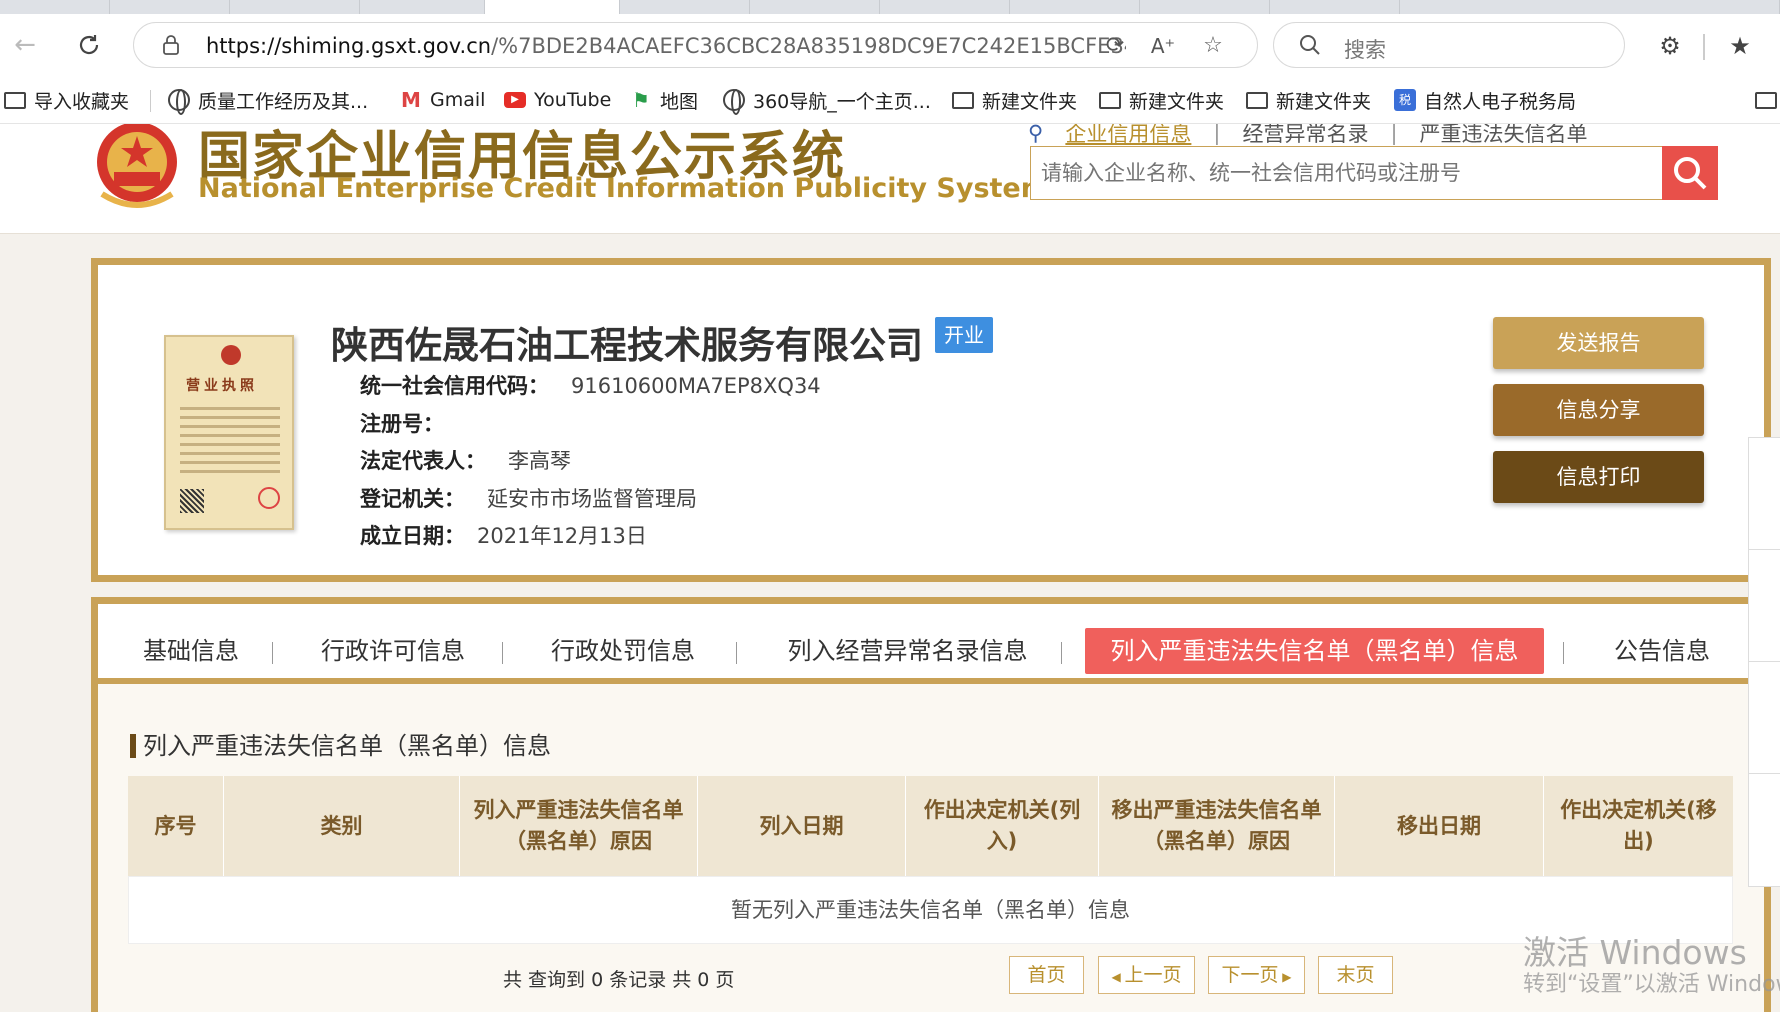 This screenshot has height=1012, width=1780. What do you see at coordinates (411, 100) in the screenshot?
I see `gmail-icon: M` at bounding box center [411, 100].